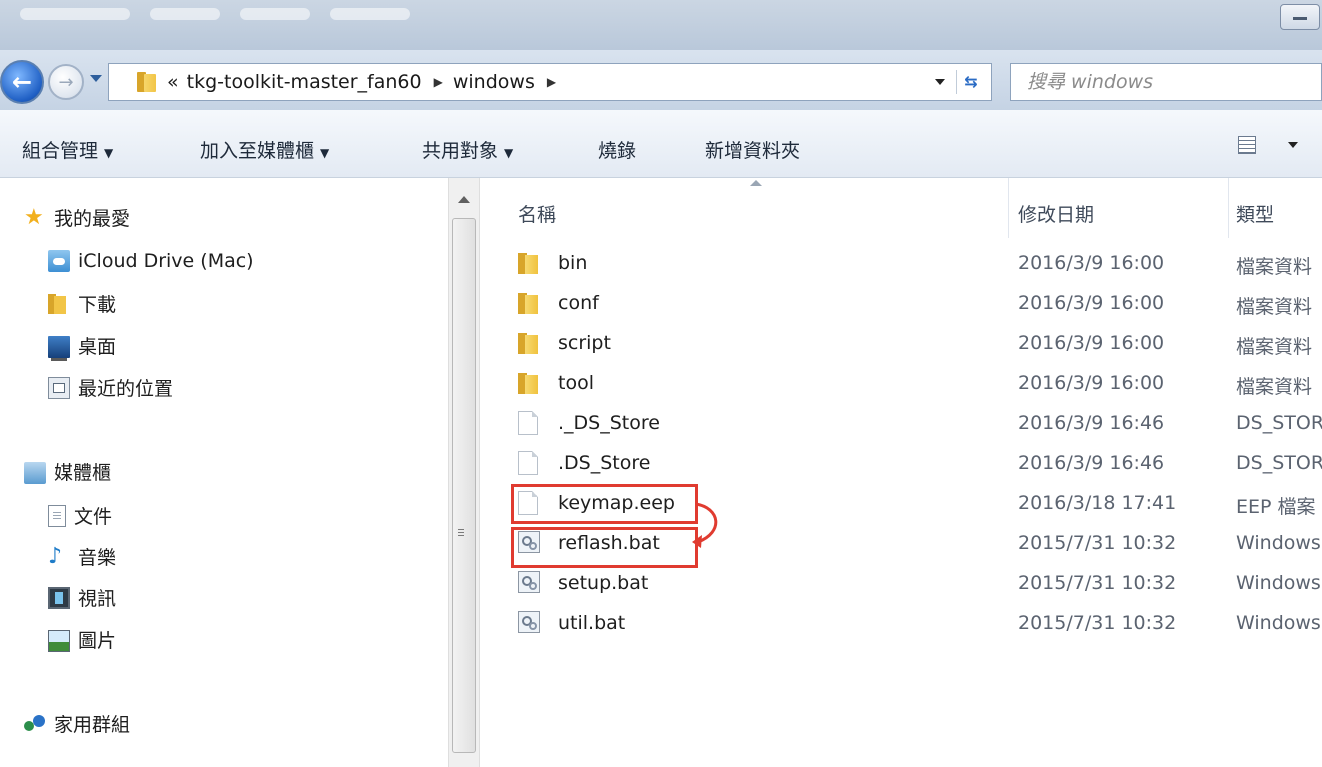 This screenshot has height=767, width=1322. I want to click on new-folder-button: 新增資料夾, so click(752, 149).